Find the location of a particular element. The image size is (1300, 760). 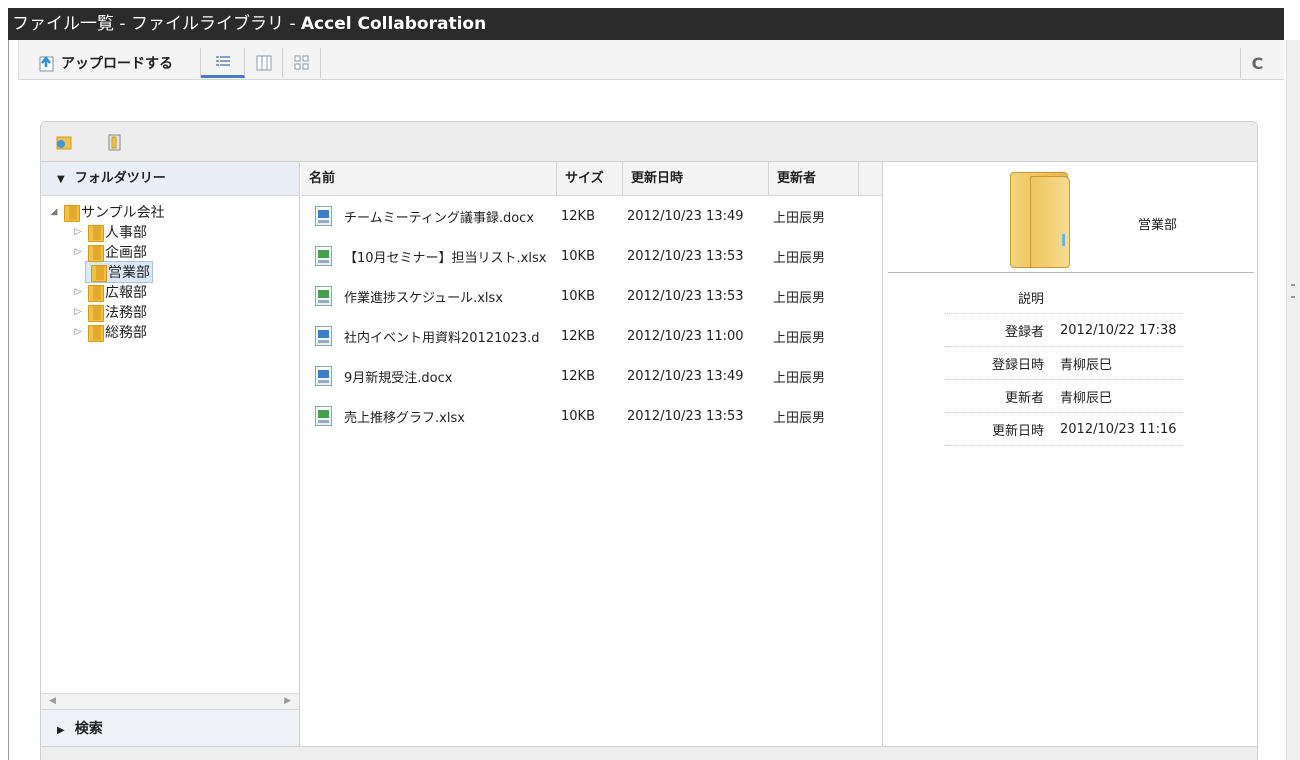

column-header-size: サイズ is located at coordinates (590, 178).